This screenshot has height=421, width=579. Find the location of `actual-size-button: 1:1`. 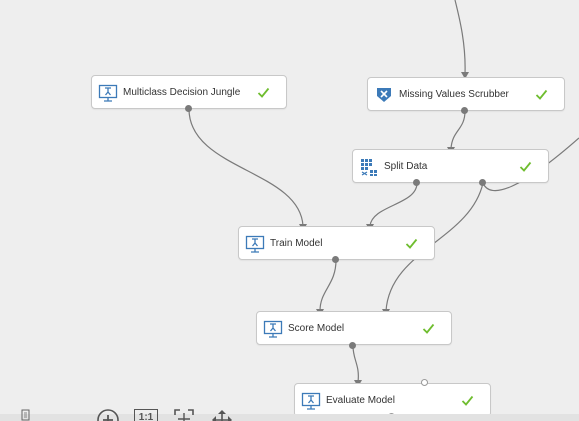

actual-size-button: 1:1 is located at coordinates (146, 415).